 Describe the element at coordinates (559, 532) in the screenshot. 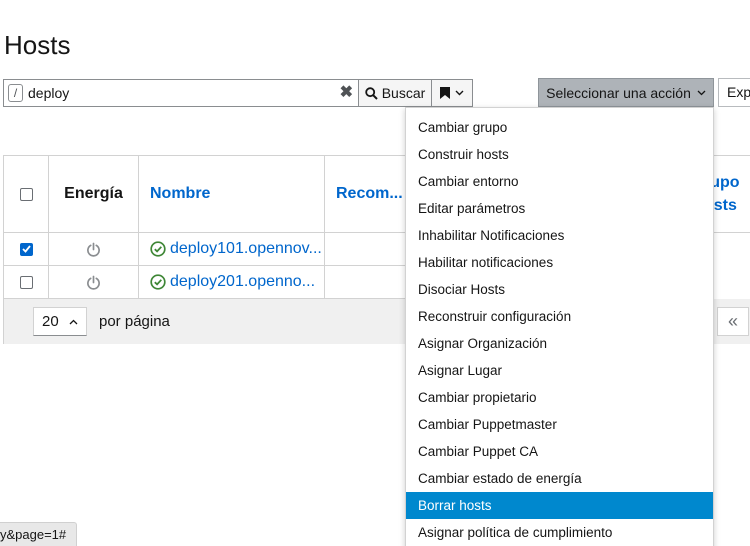

I see `menu-item-assign-compliance-policy: Asignar política de cumplimiento` at that location.